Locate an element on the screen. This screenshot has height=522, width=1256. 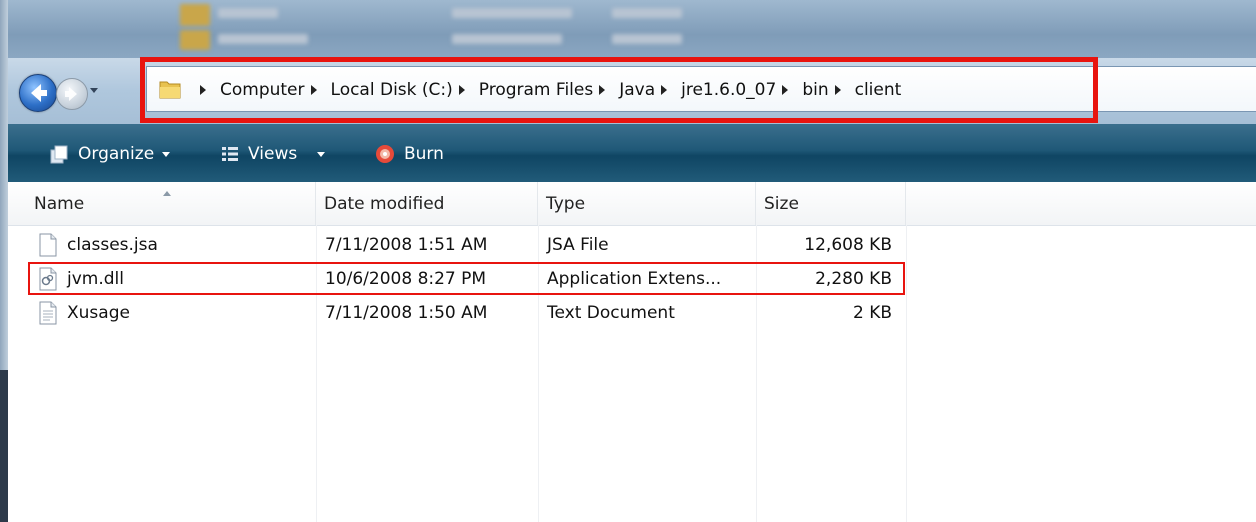
file-name: Xusage is located at coordinates (98, 313).